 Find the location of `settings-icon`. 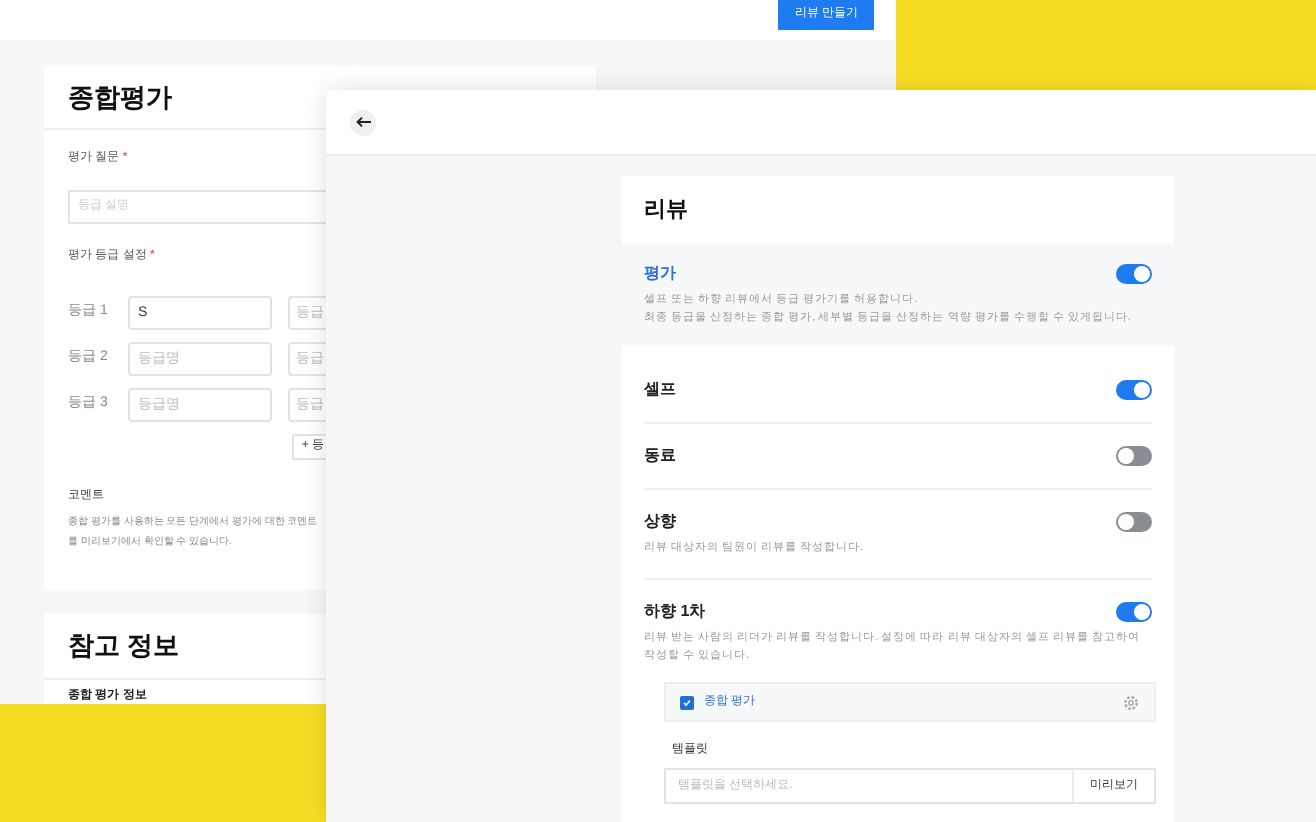

settings-icon is located at coordinates (1131, 702).